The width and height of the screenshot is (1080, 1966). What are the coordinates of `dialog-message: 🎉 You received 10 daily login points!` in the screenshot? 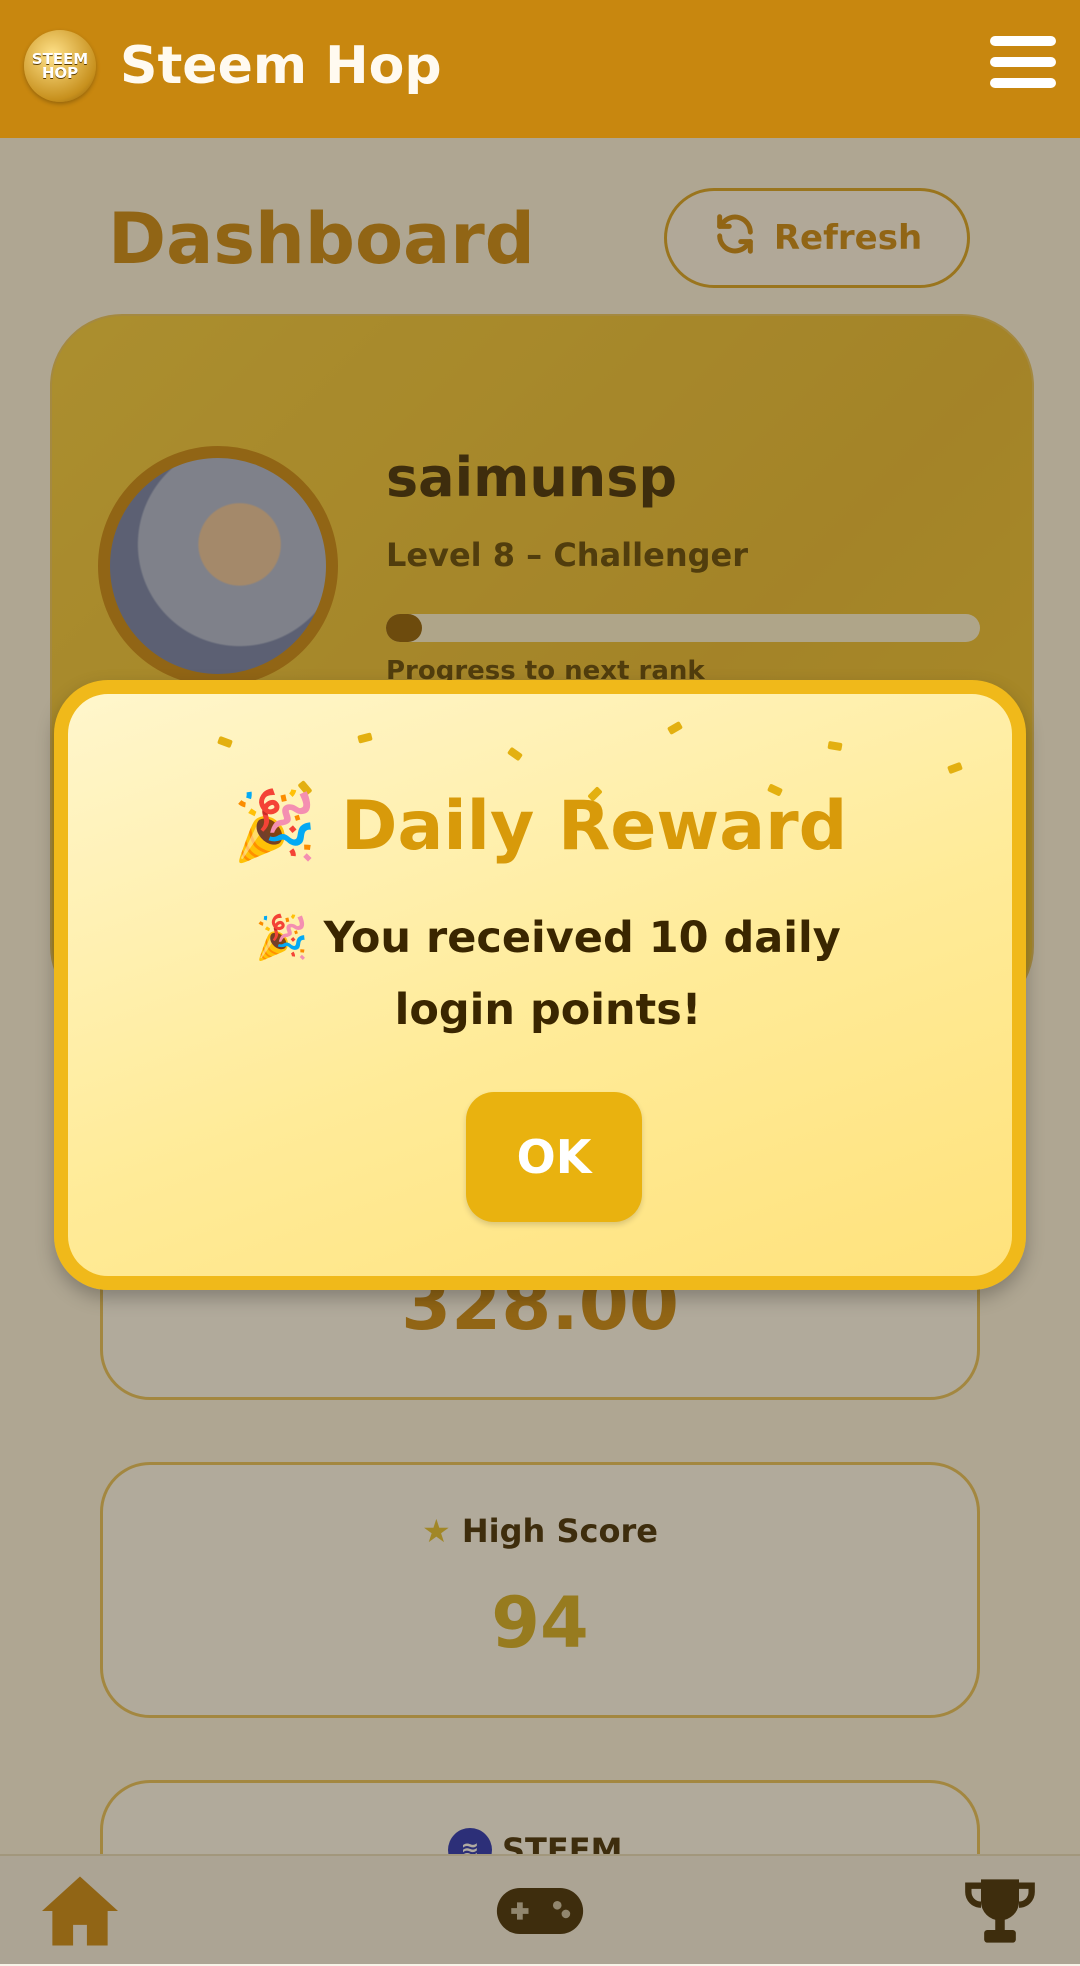 It's located at (548, 974).